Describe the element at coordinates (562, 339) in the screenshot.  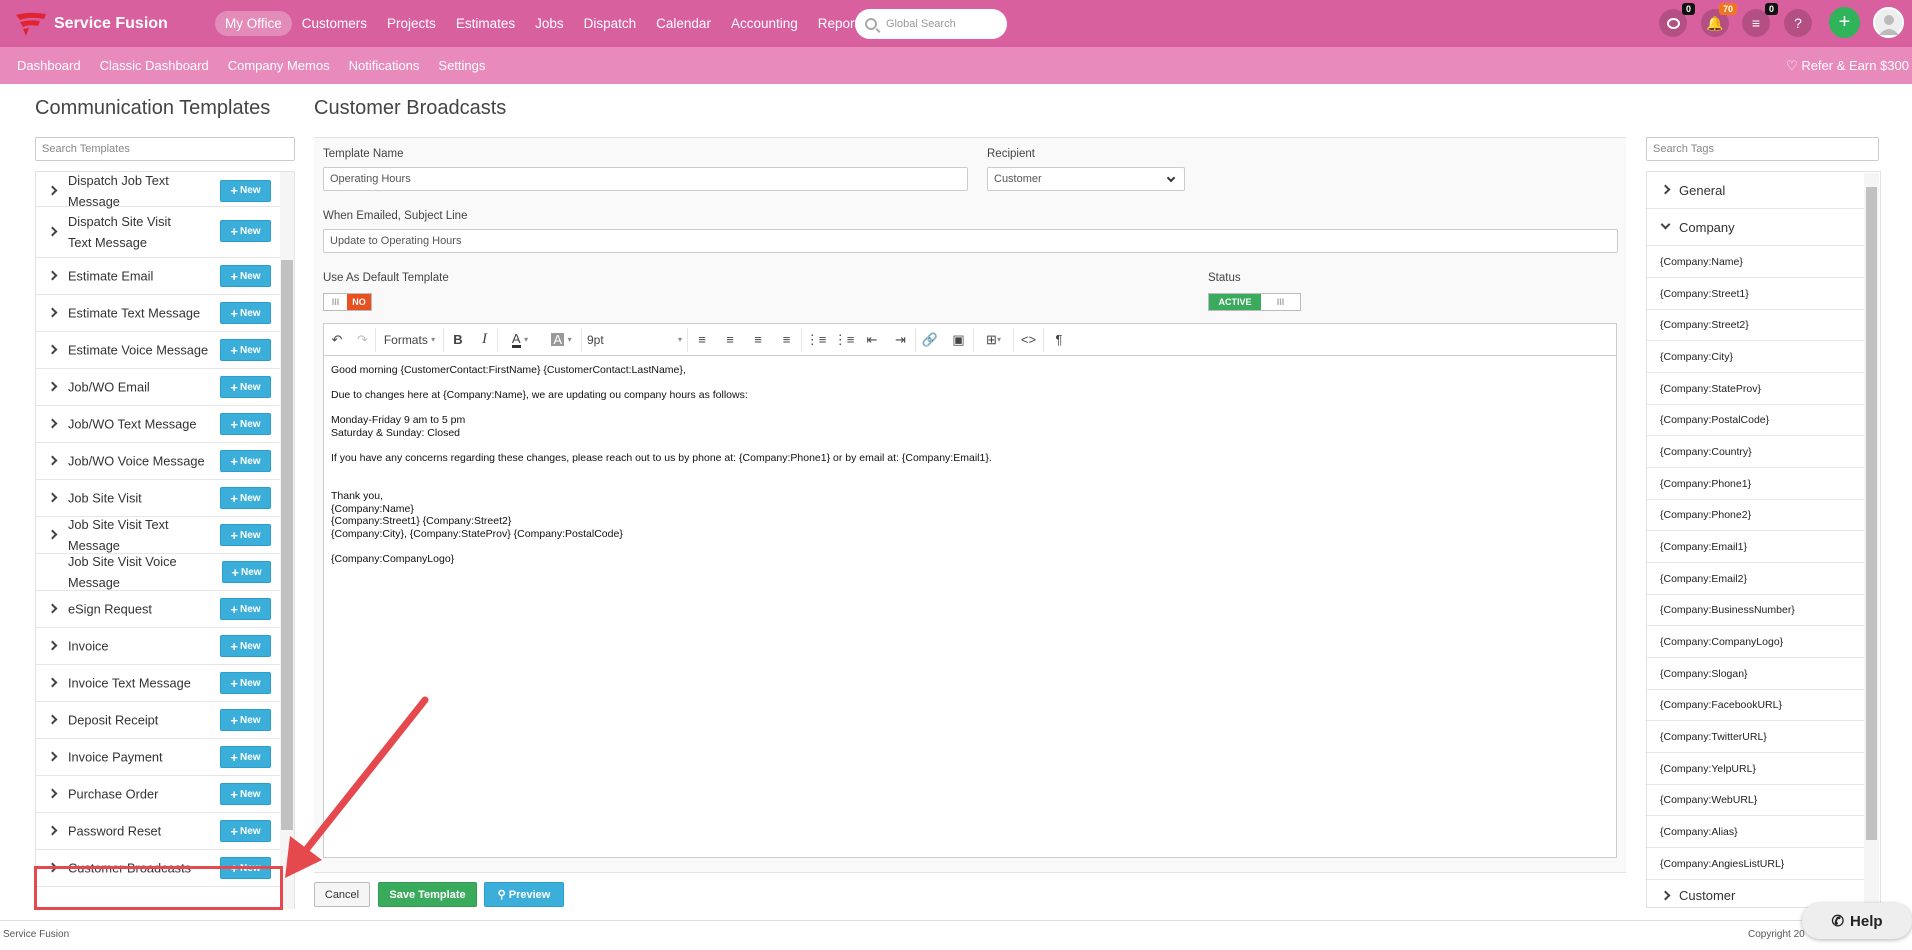
I see `background-color-icon: A ▾` at that location.